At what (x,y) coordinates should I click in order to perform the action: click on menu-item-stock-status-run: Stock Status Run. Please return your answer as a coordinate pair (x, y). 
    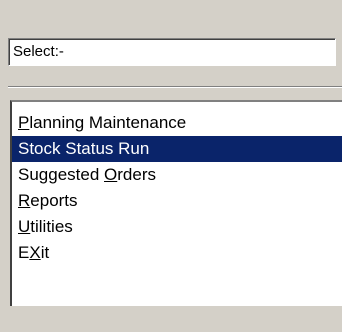
    Looking at the image, I should click on (177, 149).